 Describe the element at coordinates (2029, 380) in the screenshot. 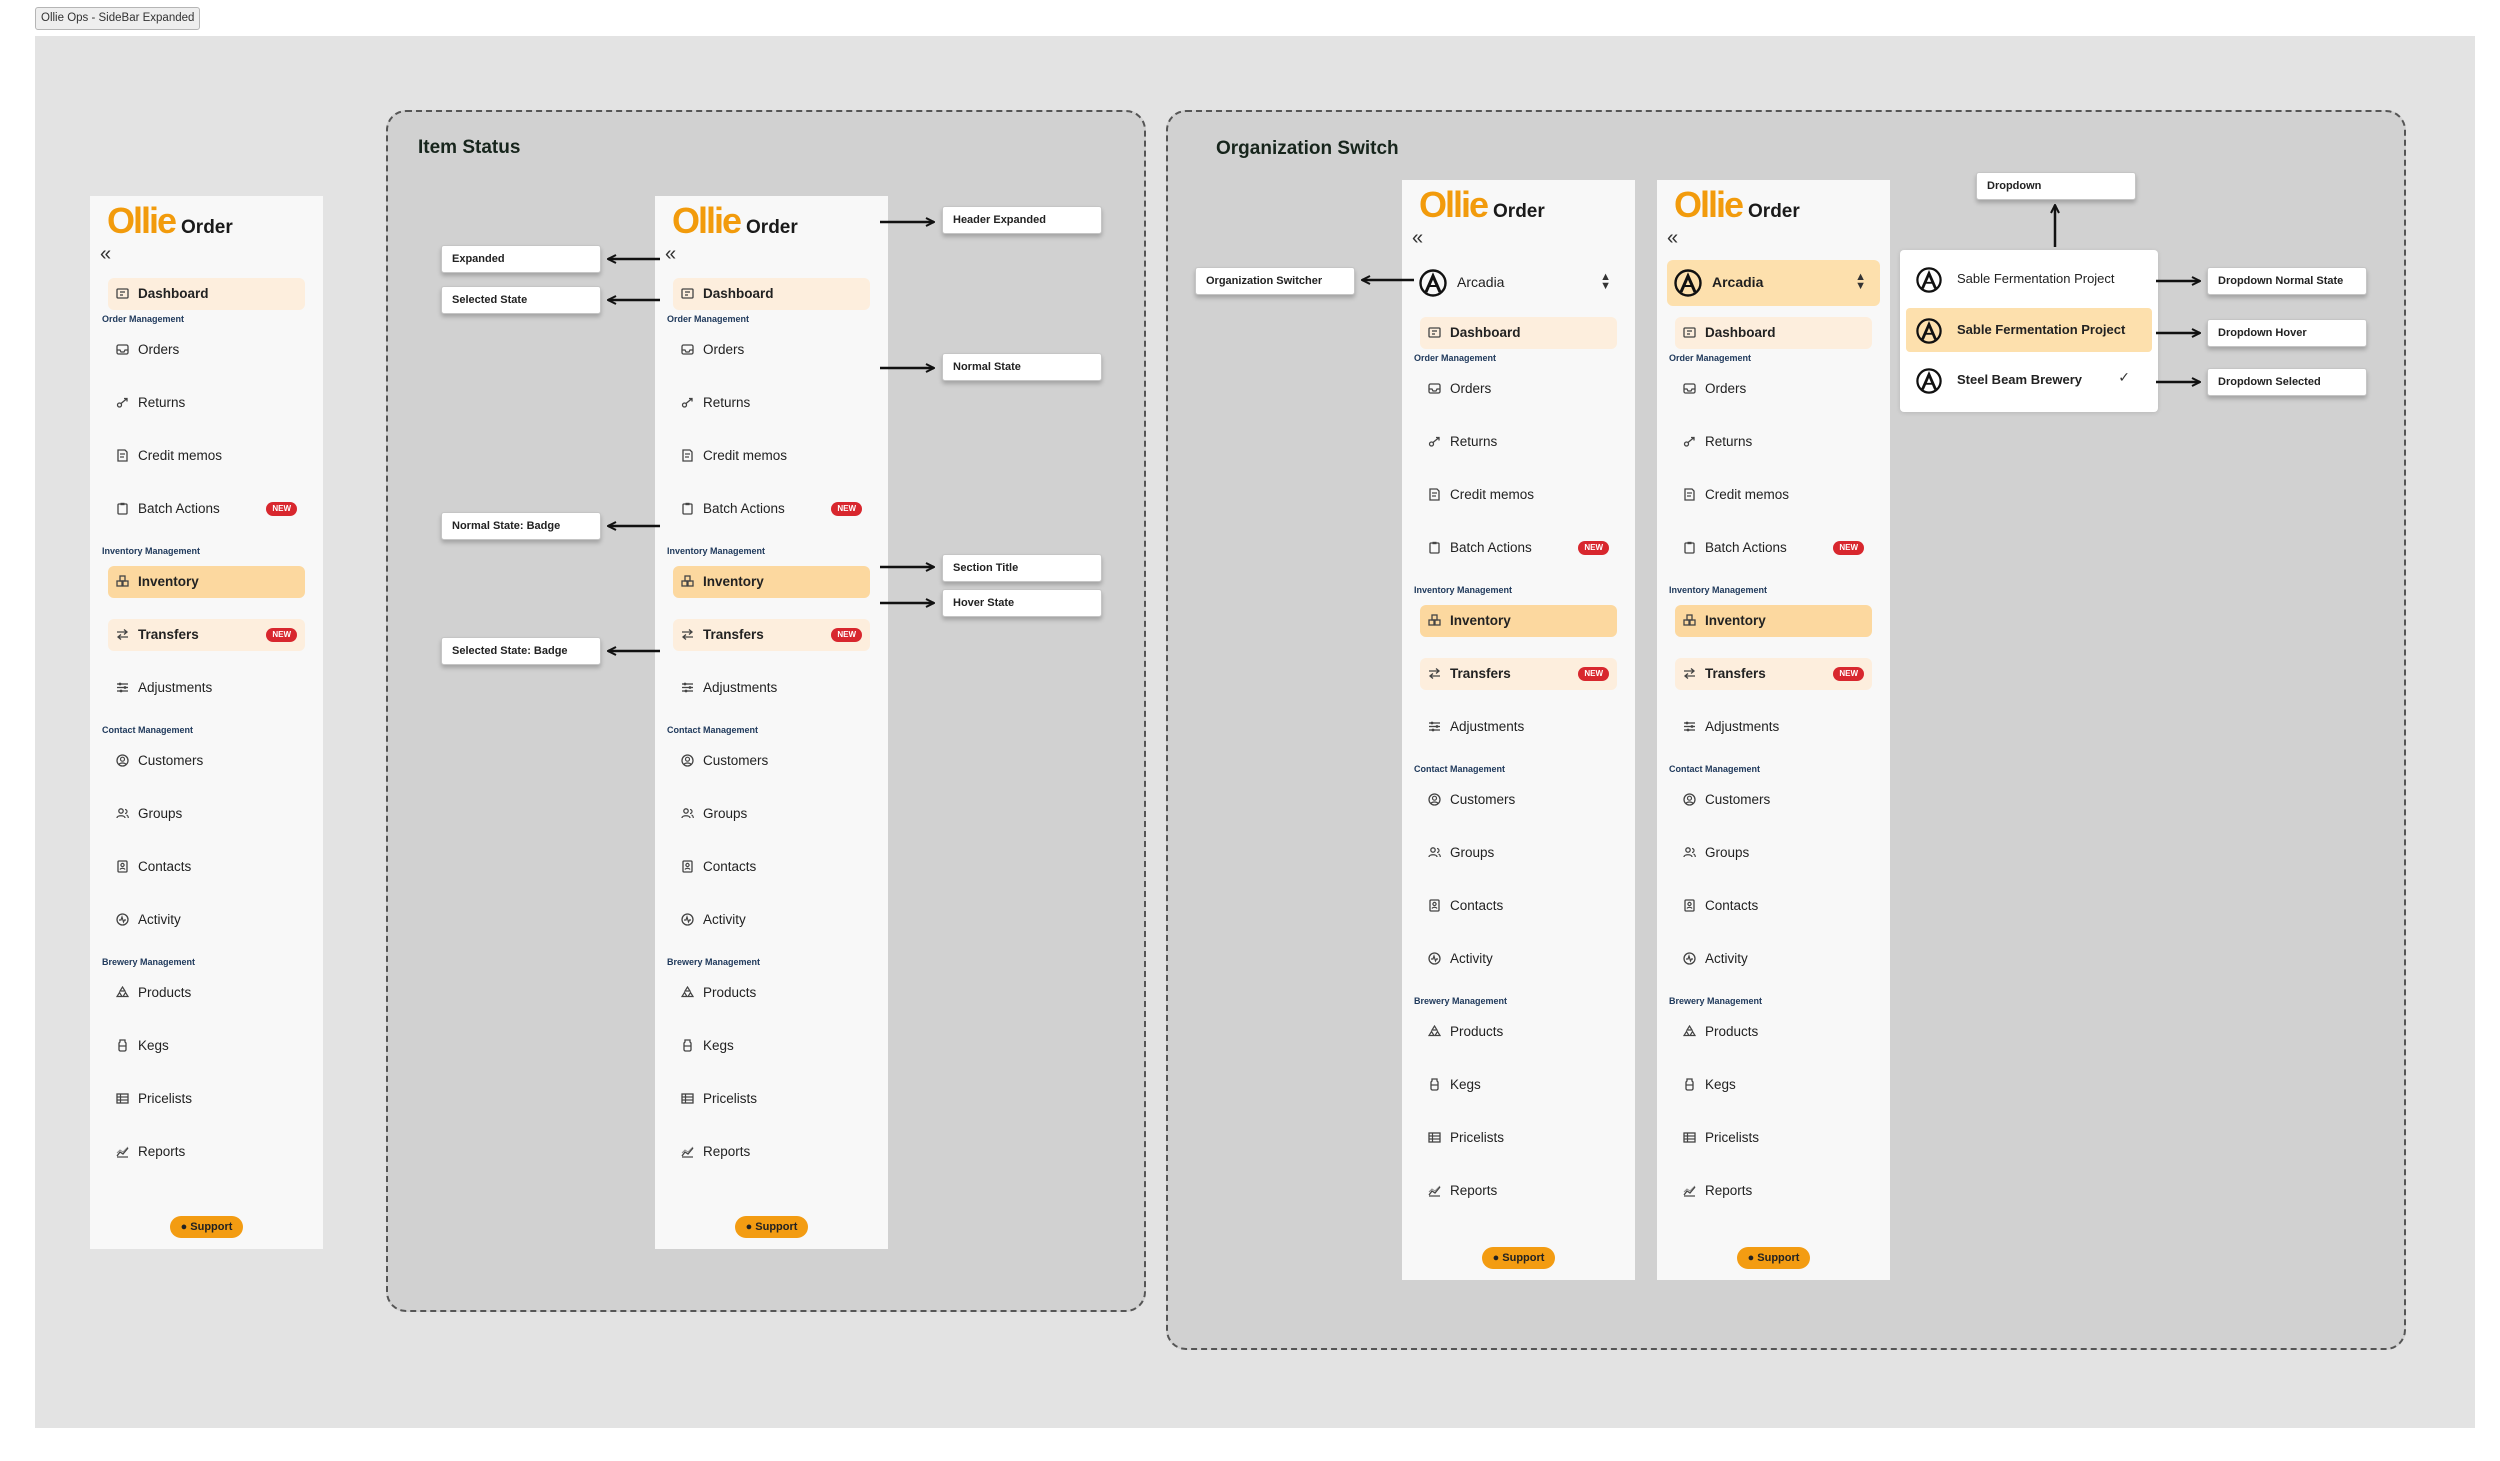

I see `dropdown-item-selected: Steel Beam Brewery ✓` at that location.